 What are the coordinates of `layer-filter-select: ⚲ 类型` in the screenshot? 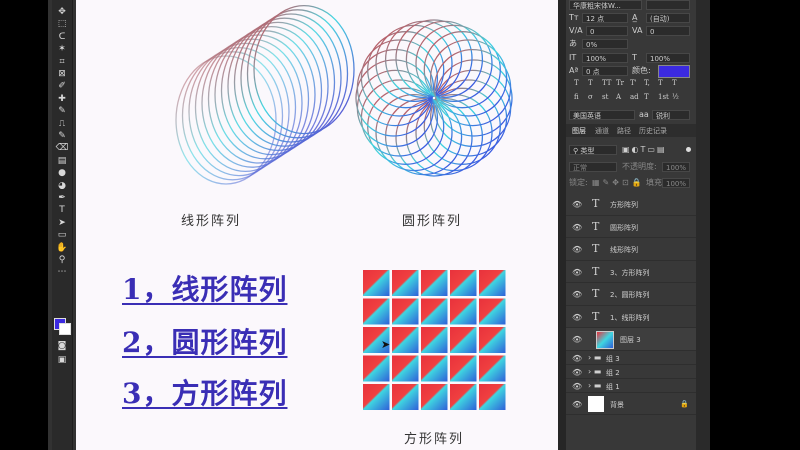 It's located at (593, 150).